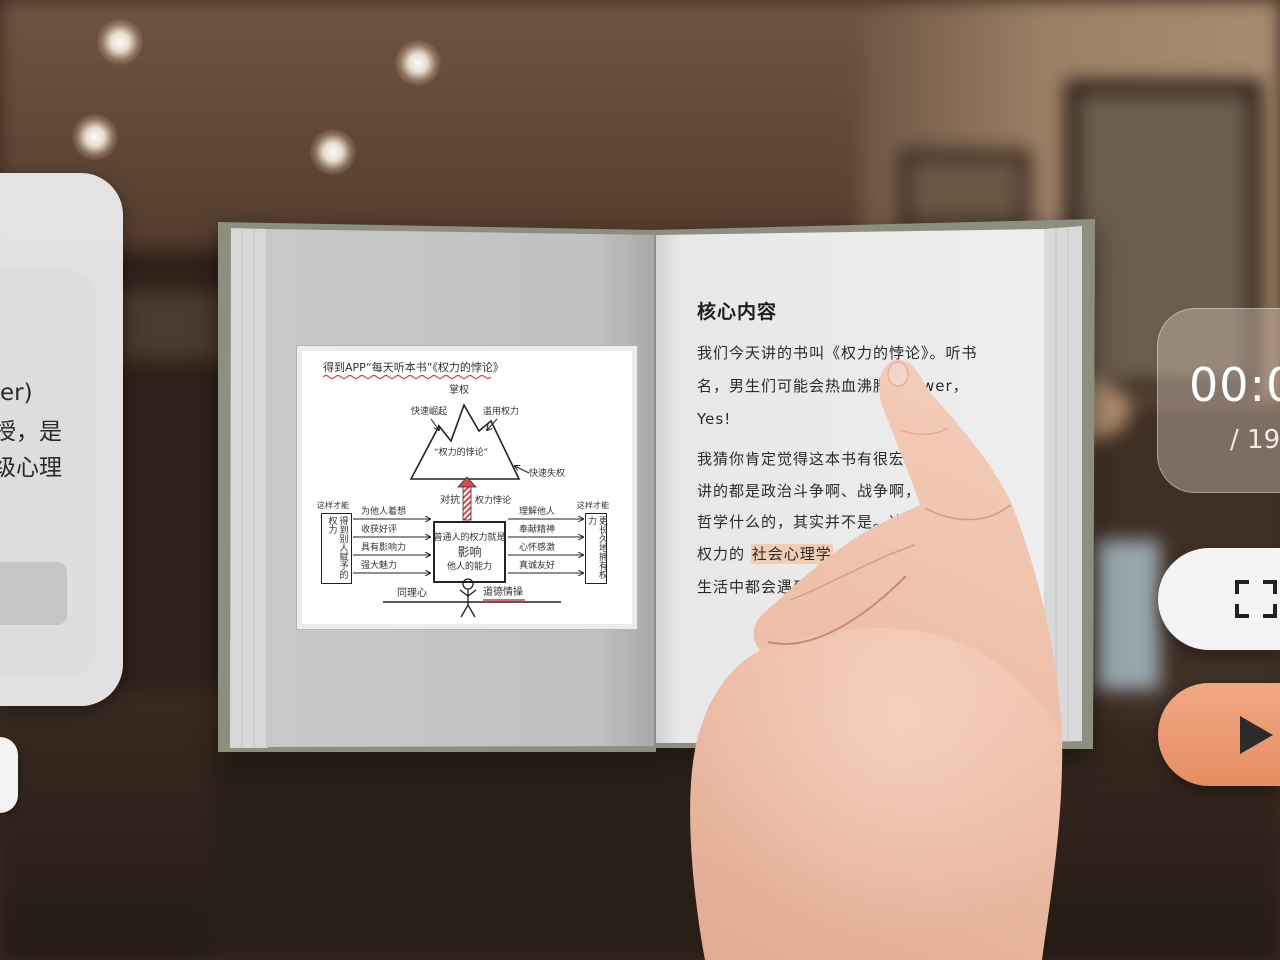 The height and width of the screenshot is (960, 1280). Describe the element at coordinates (898, 374) in the screenshot. I see `fingernail` at that location.